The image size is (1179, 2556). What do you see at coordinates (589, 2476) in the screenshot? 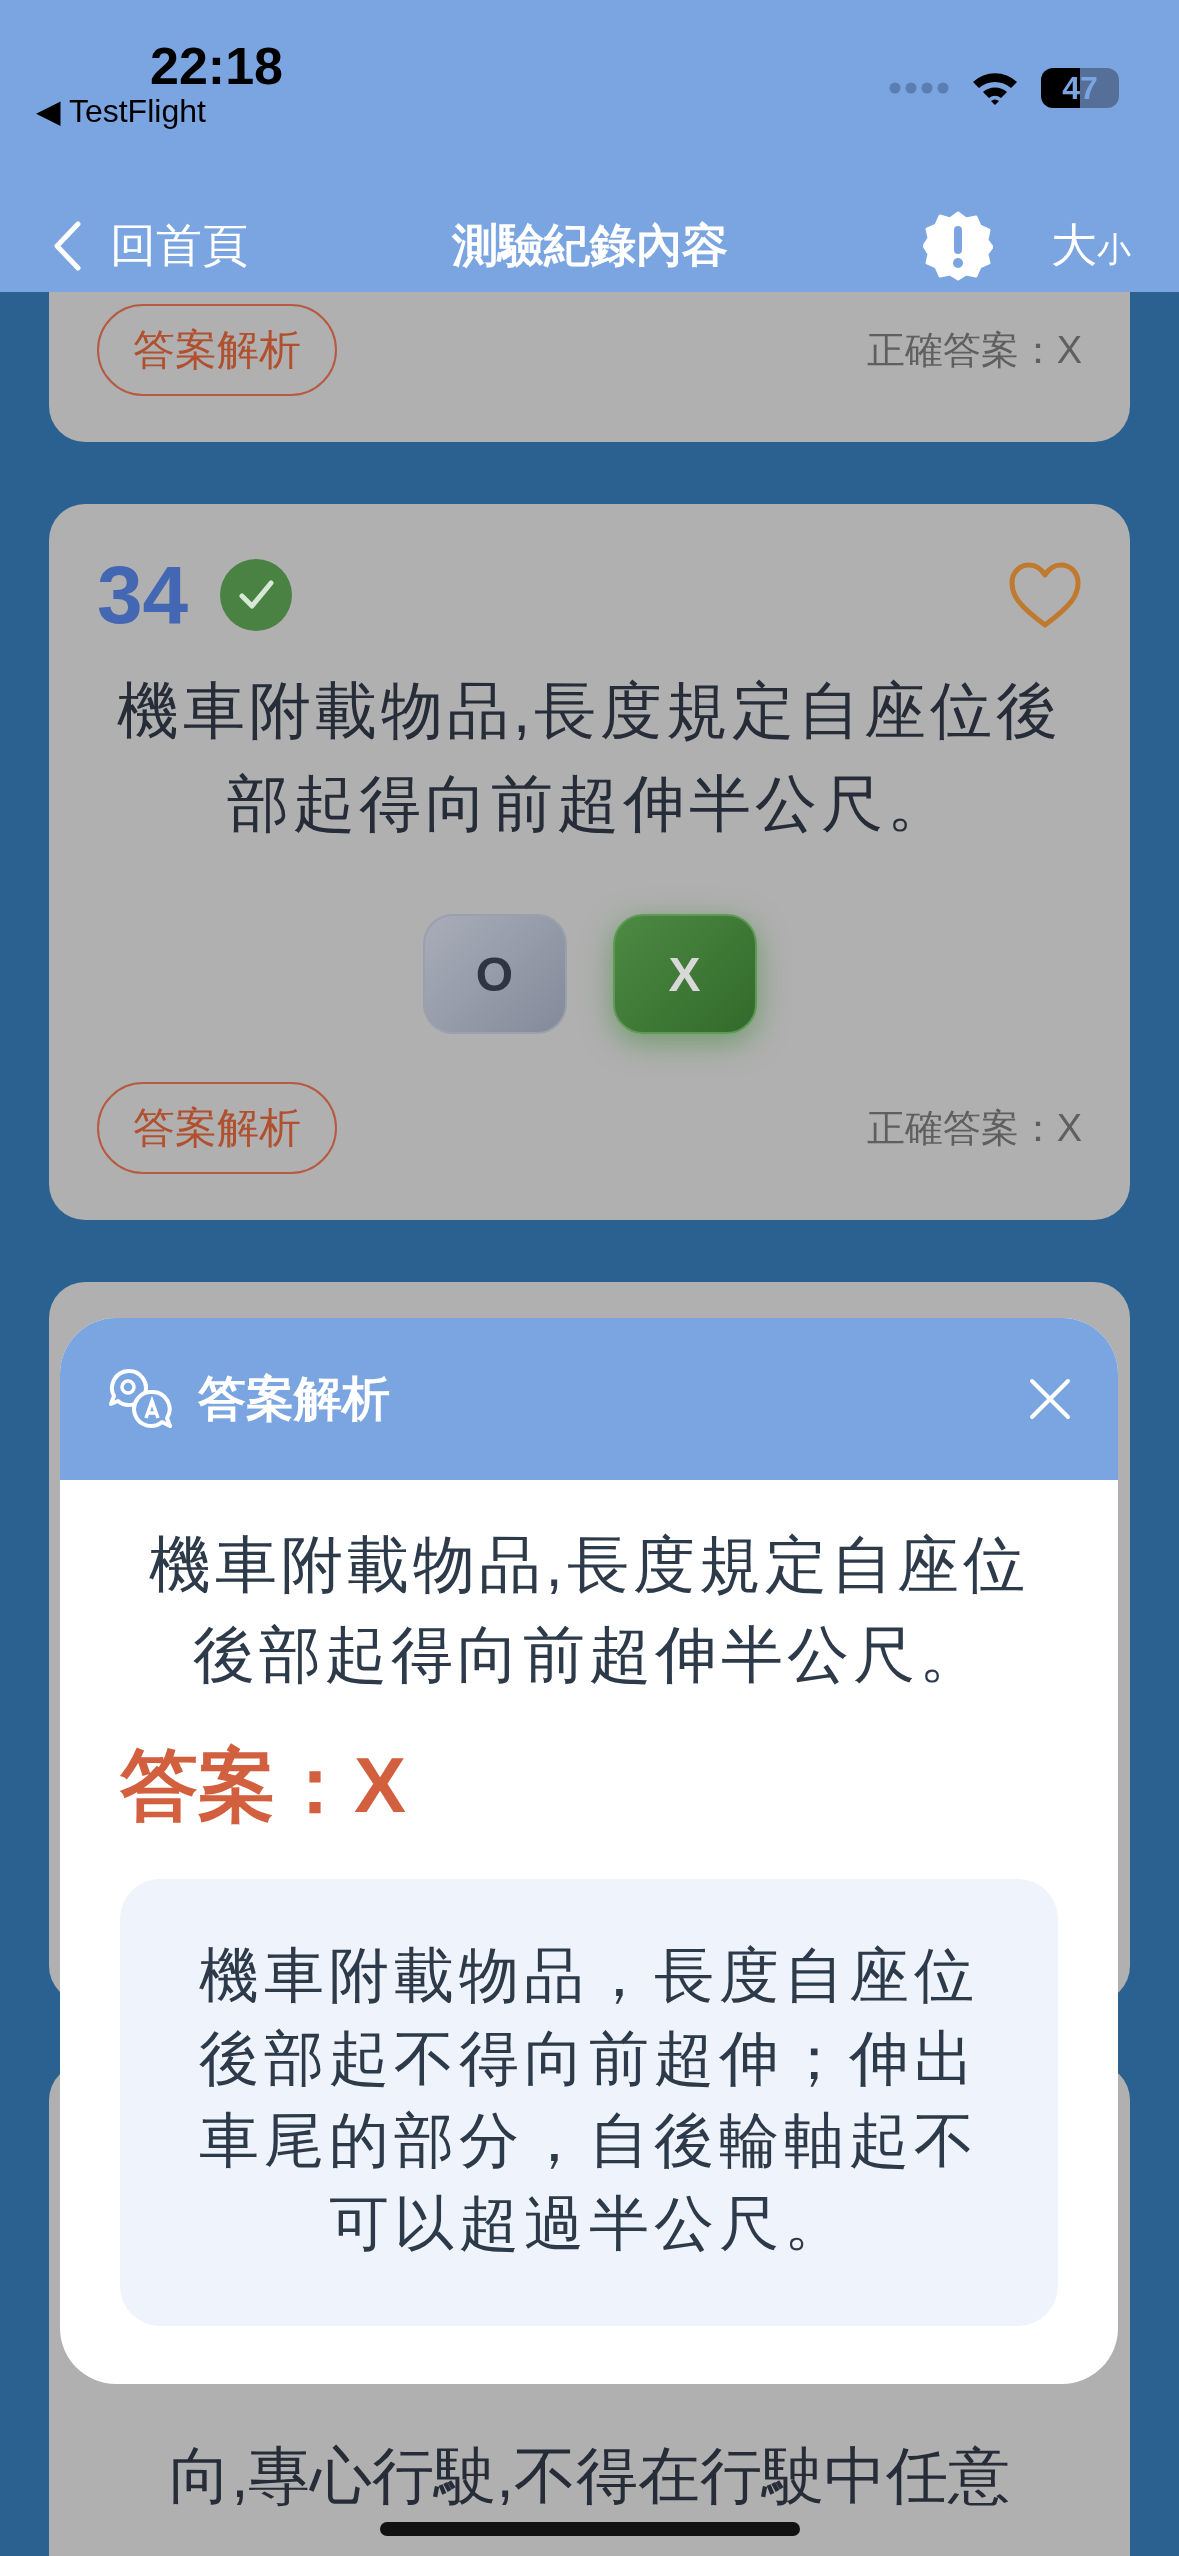
I see `question-text: 向,專心行駛,不得在行駛中任意` at bounding box center [589, 2476].